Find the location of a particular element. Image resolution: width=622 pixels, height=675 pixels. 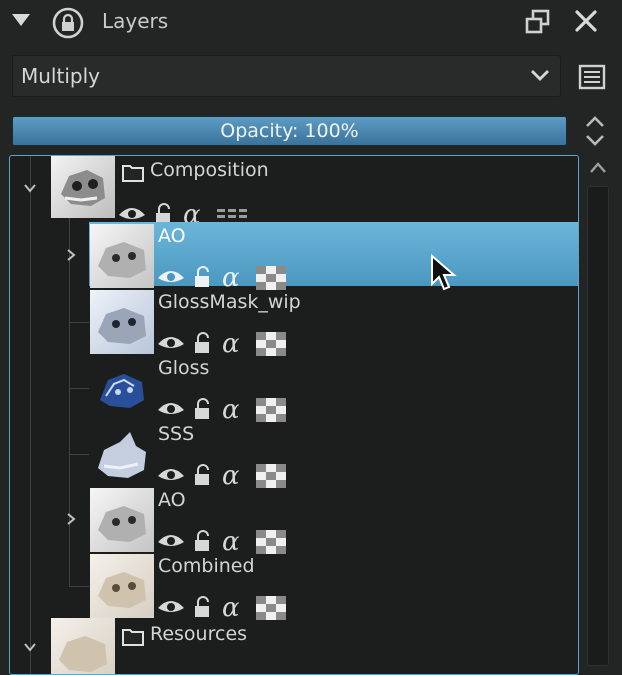

layer-list-scrollbar is located at coordinates (599, 411).